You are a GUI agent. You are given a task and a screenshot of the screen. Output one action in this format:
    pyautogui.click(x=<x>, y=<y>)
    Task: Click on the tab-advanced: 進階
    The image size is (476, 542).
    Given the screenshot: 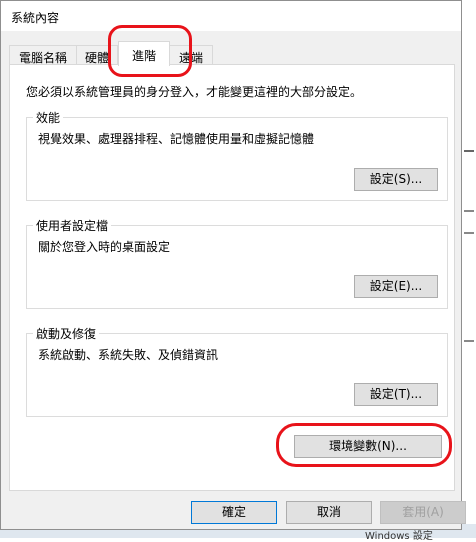 What is the action you would take?
    pyautogui.click(x=144, y=53)
    